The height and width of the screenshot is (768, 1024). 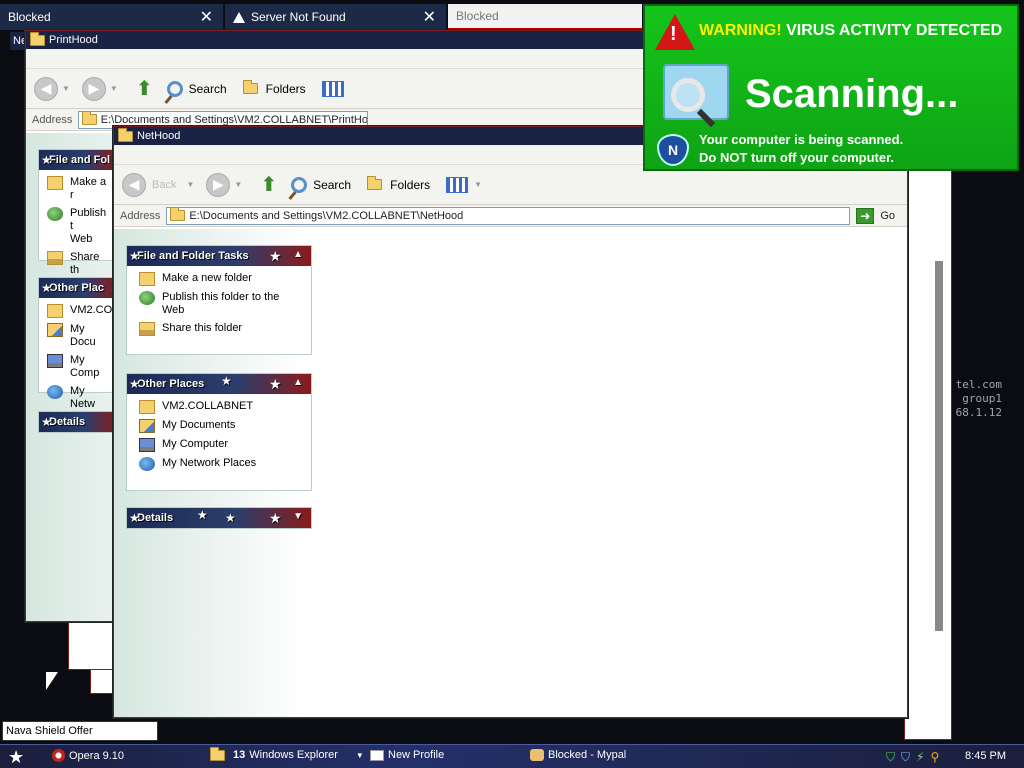 What do you see at coordinates (77, 336) in the screenshot?
I see `place-item: My Docu` at bounding box center [77, 336].